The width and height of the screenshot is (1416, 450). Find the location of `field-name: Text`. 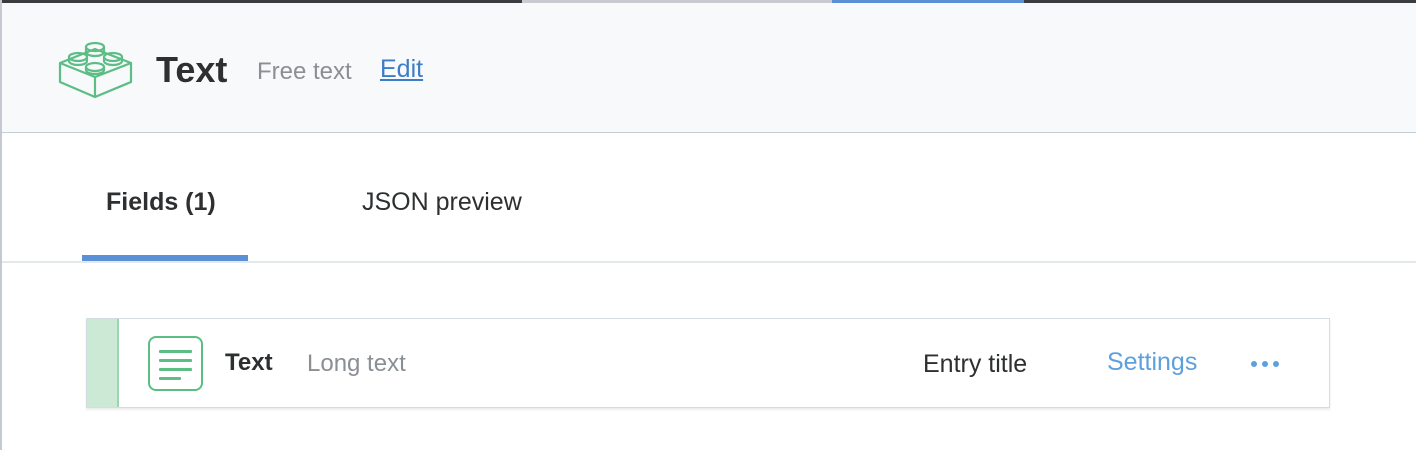

field-name: Text is located at coordinates (249, 362).